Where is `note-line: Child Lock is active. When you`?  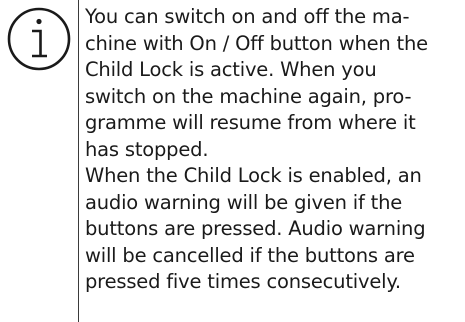
note-line: Child Lock is active. When you is located at coordinates (231, 69).